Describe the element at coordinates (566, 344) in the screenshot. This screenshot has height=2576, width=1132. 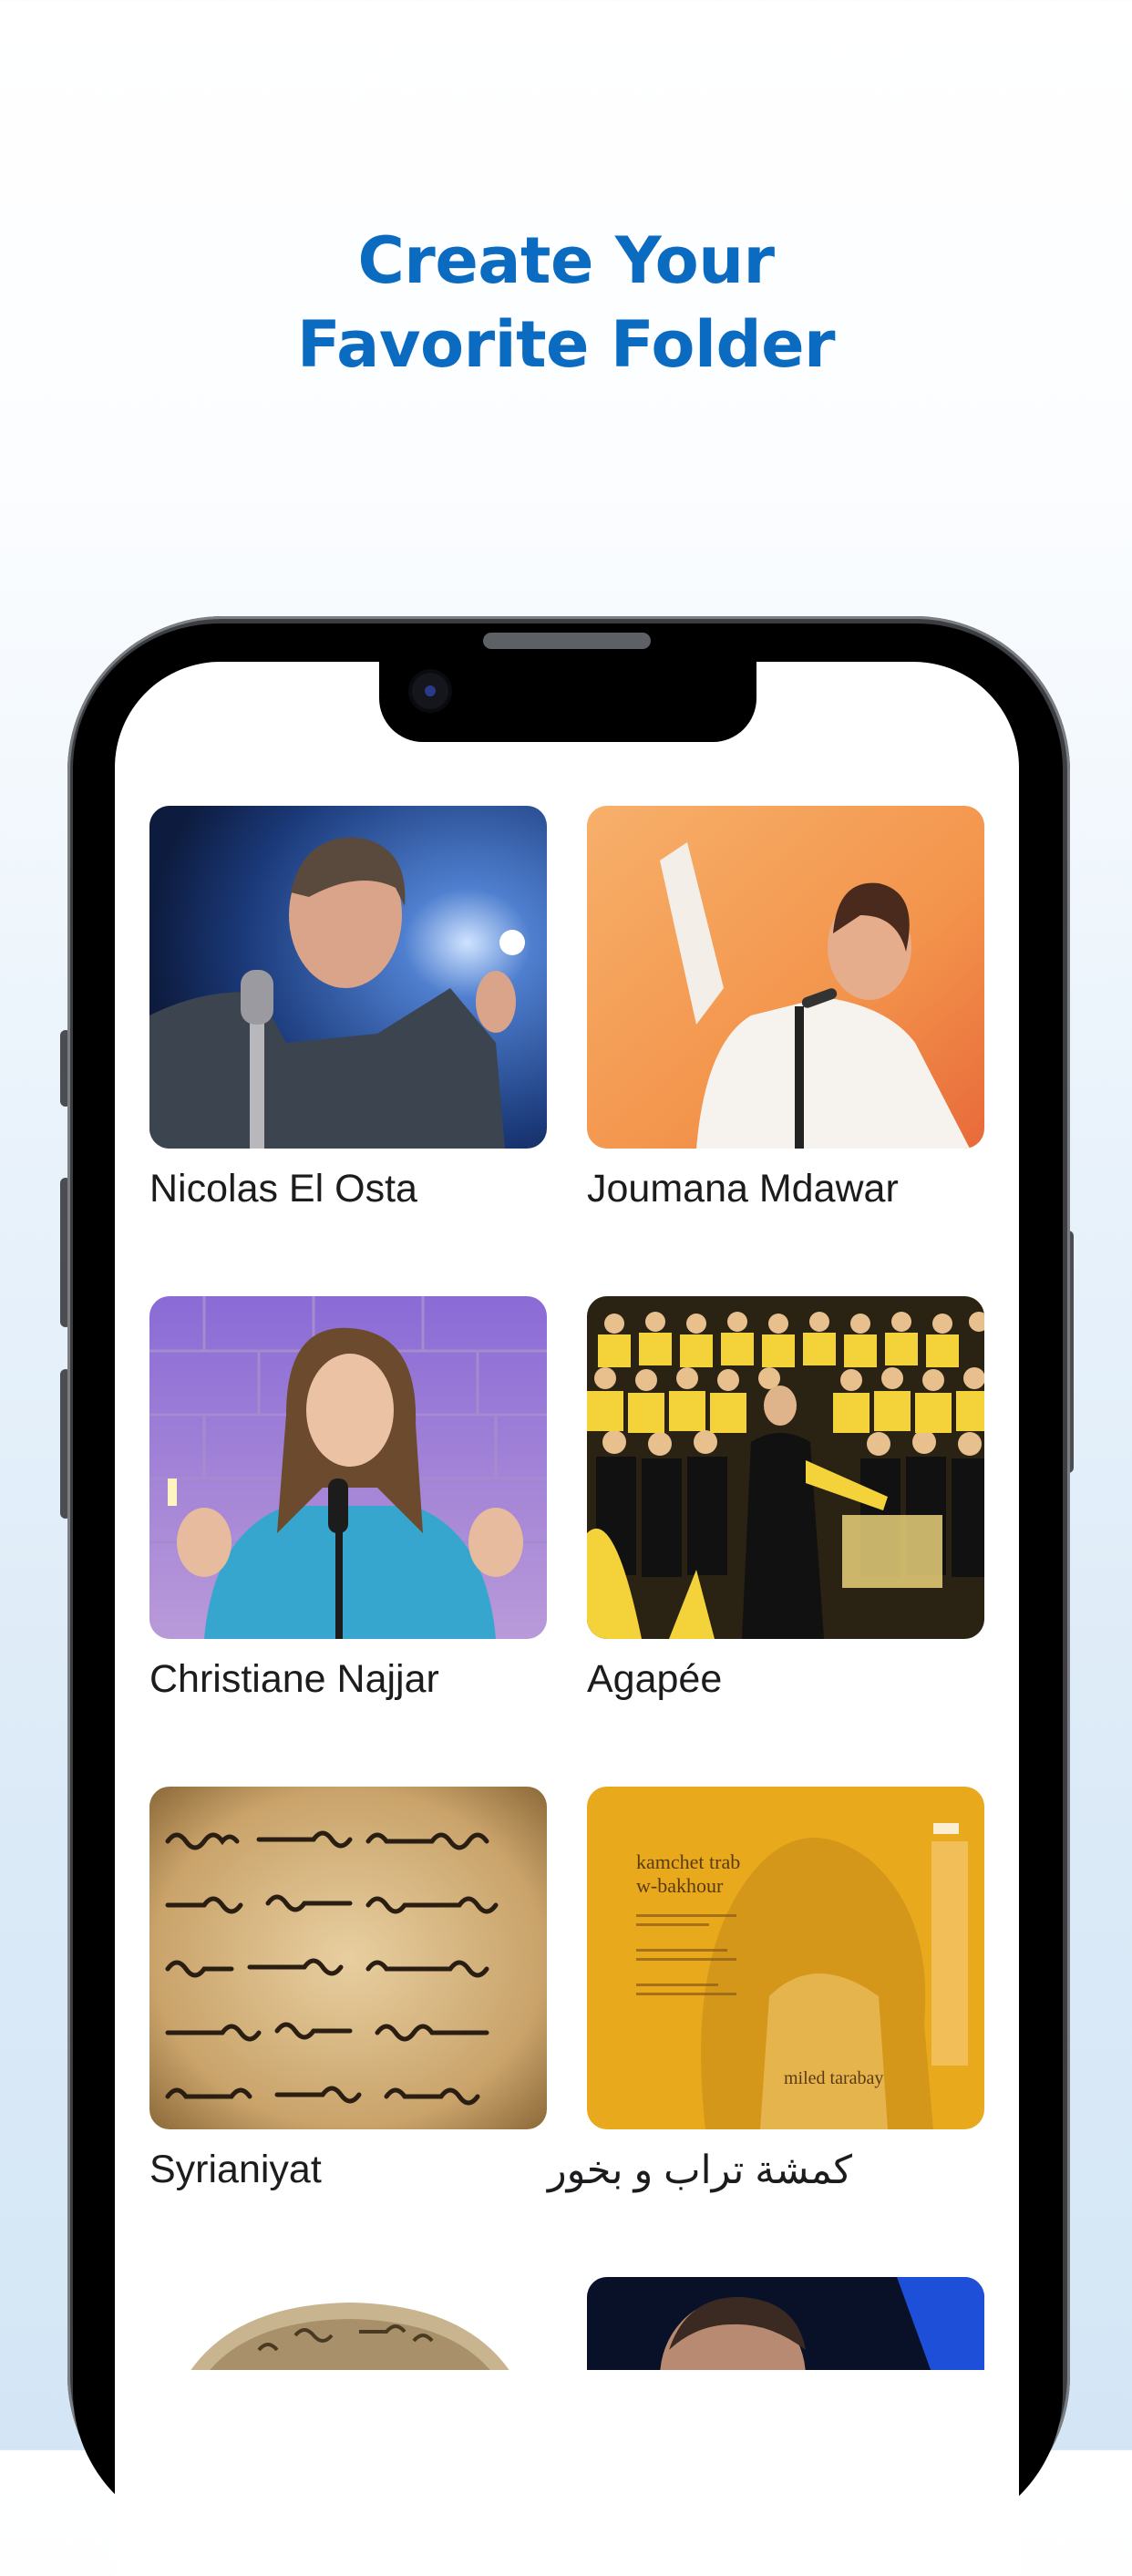
I see `headline-line-2: Favorite Folder` at that location.